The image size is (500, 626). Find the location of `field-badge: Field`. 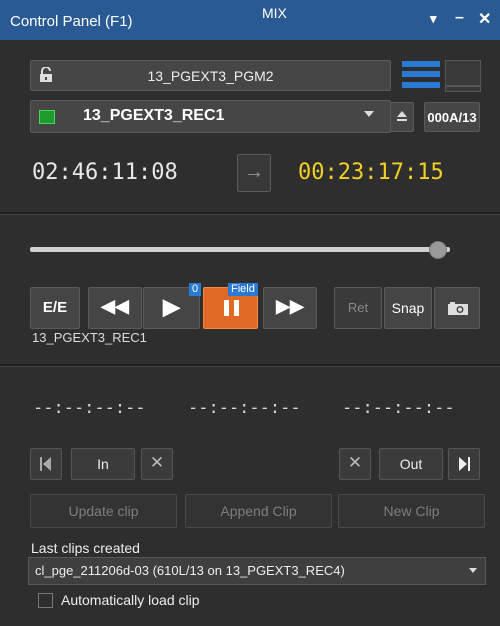

field-badge: Field is located at coordinates (243, 289).